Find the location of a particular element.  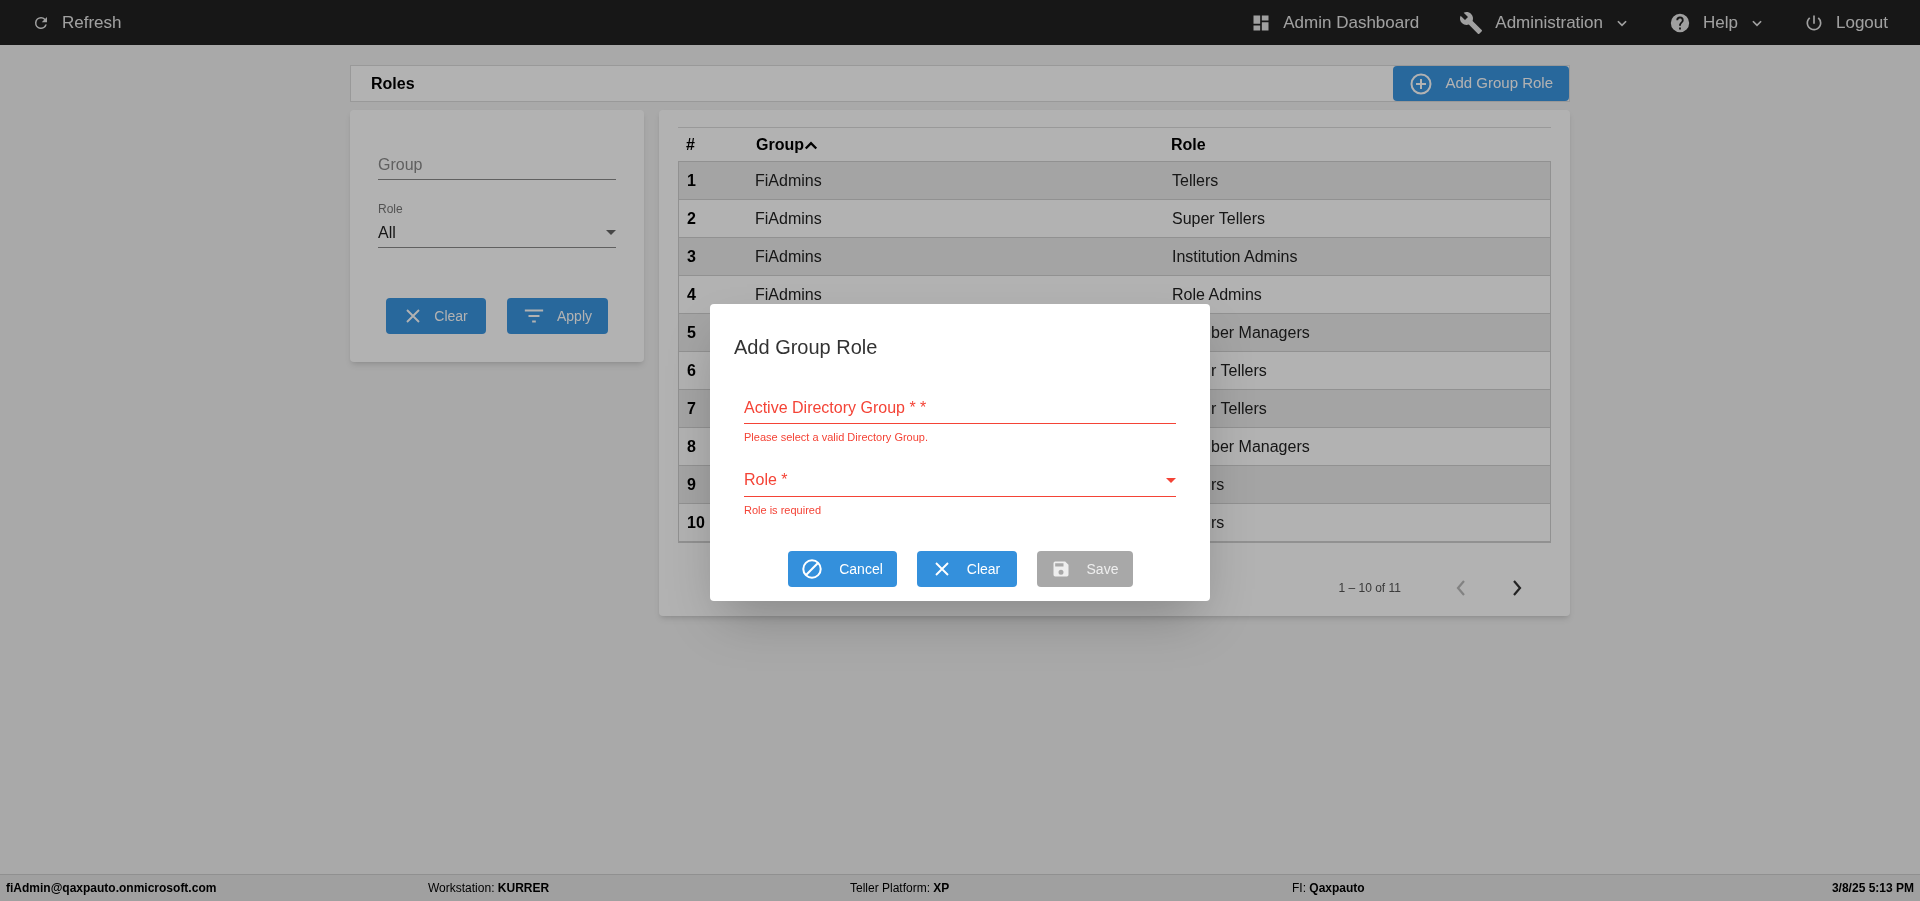

table-cell-text: 2 is located at coordinates (691, 218).